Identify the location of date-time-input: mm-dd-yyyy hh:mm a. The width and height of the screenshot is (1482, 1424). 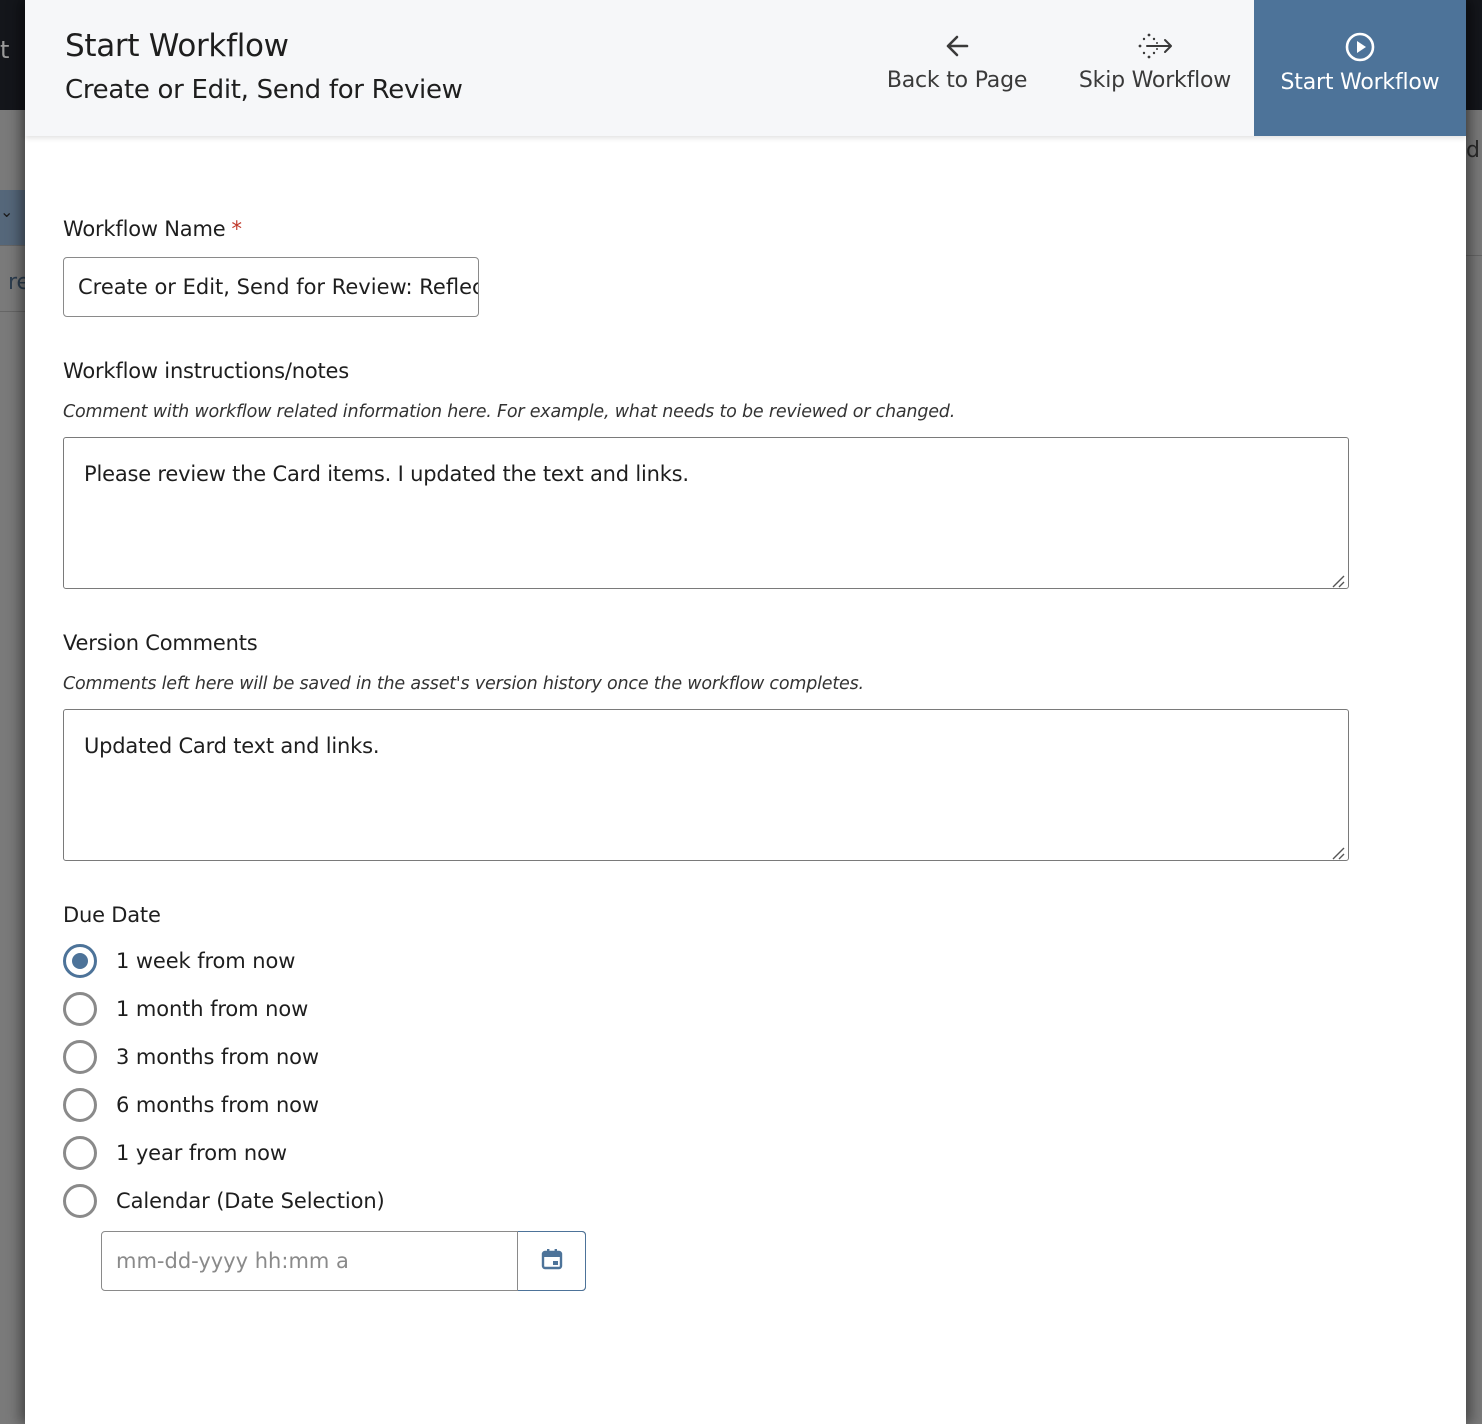
(310, 1261).